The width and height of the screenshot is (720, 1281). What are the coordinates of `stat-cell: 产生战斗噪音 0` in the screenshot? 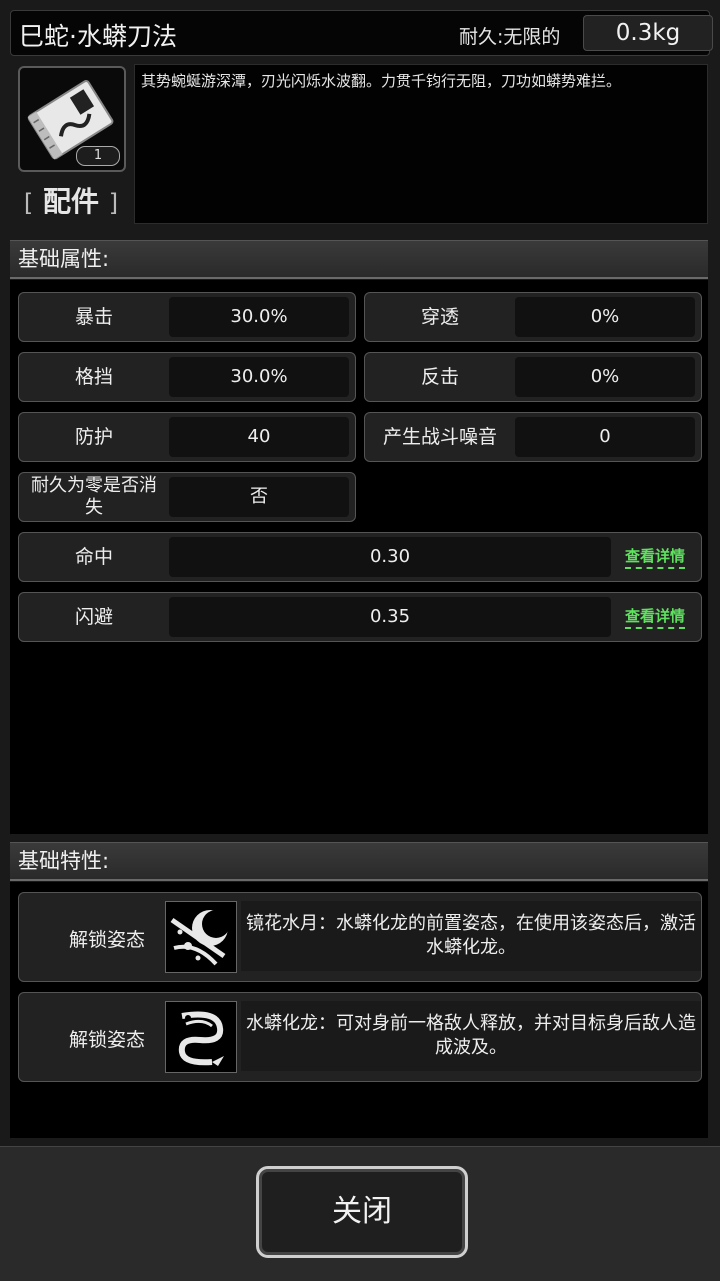 It's located at (533, 437).